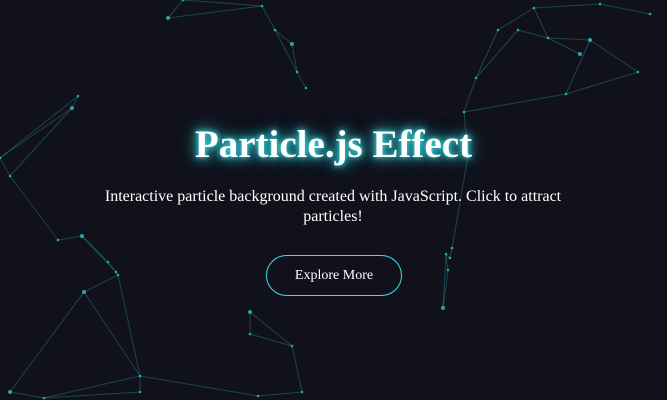 The image size is (667, 400). I want to click on explore-more-button: Explore More, so click(334, 275).